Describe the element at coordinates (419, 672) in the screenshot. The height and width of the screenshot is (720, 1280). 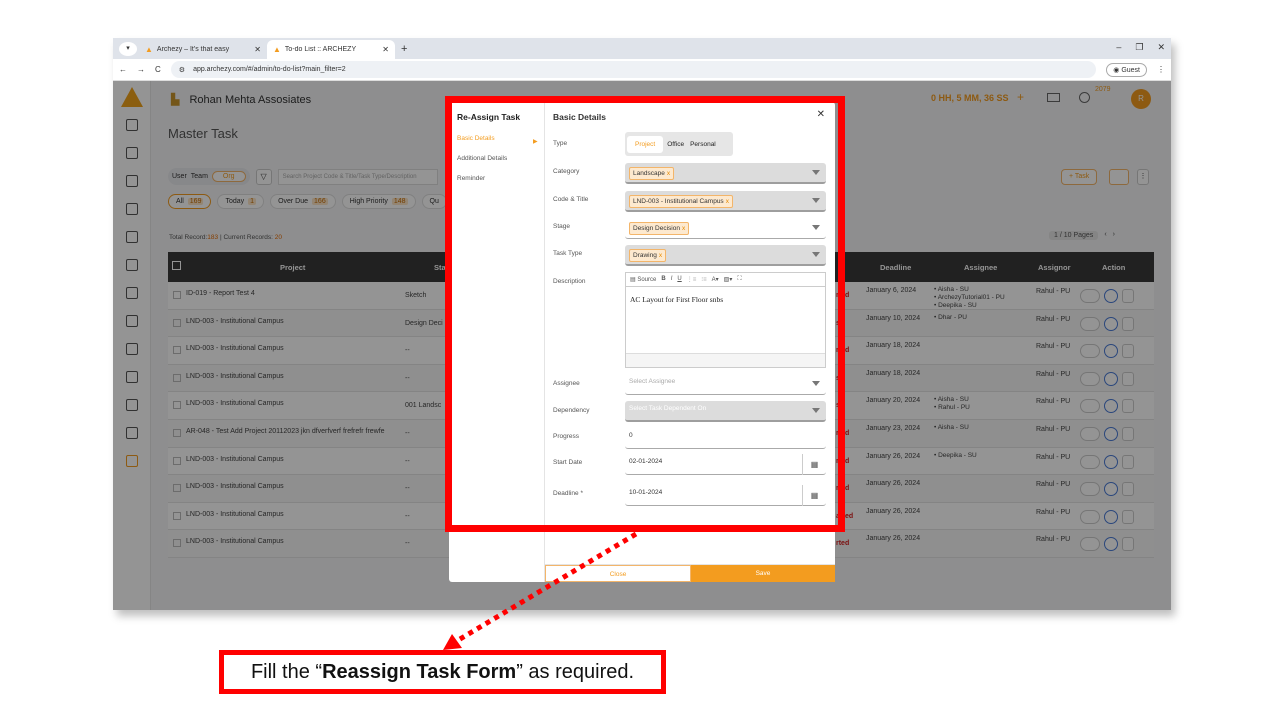
I see `callout-bold: Reassign Task Form` at that location.